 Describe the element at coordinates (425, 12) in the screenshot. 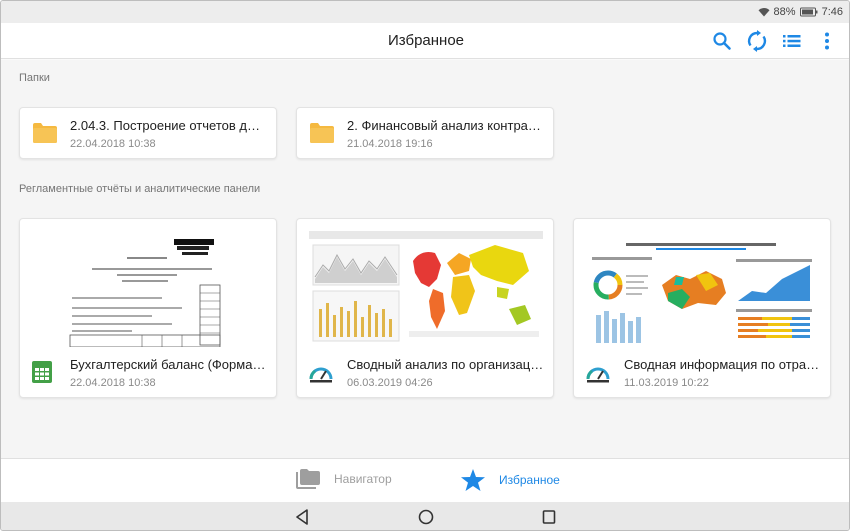

I see `status-bar: 88% 7:46` at that location.